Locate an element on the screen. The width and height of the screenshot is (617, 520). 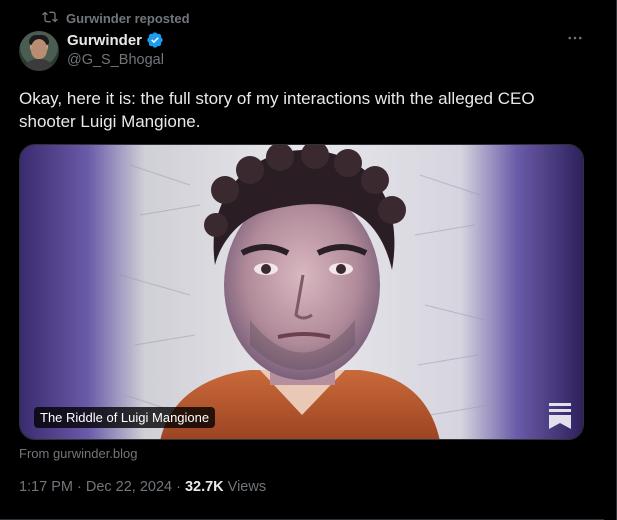
more-options-button is located at coordinates (575, 40).